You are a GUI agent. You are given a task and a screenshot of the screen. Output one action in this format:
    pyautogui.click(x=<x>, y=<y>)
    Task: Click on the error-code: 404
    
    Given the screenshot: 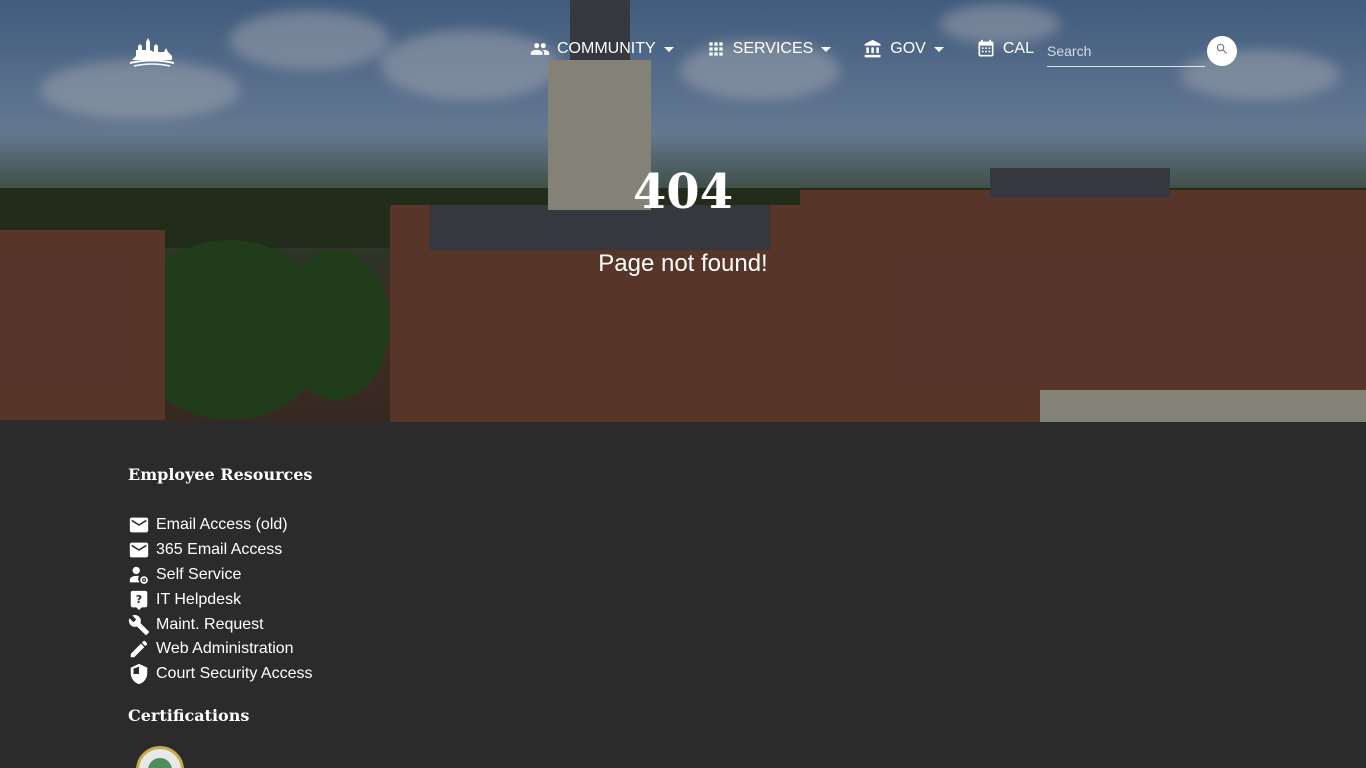 What is the action you would take?
    pyautogui.click(x=683, y=192)
    